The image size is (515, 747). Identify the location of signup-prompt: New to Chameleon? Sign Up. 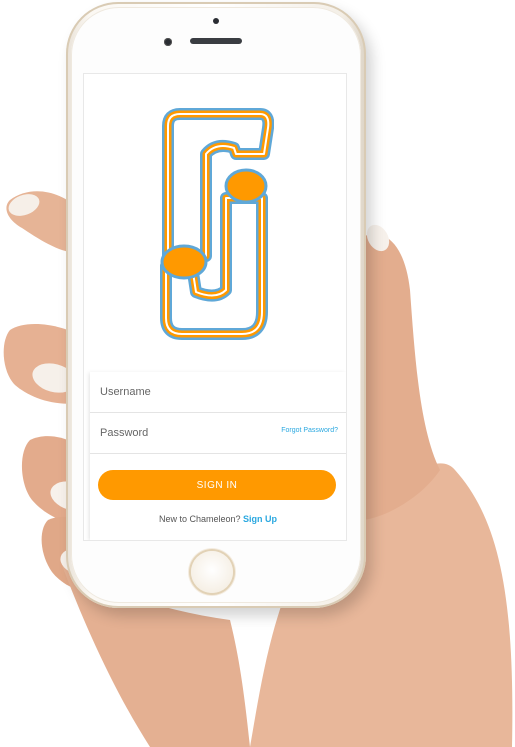
(218, 519).